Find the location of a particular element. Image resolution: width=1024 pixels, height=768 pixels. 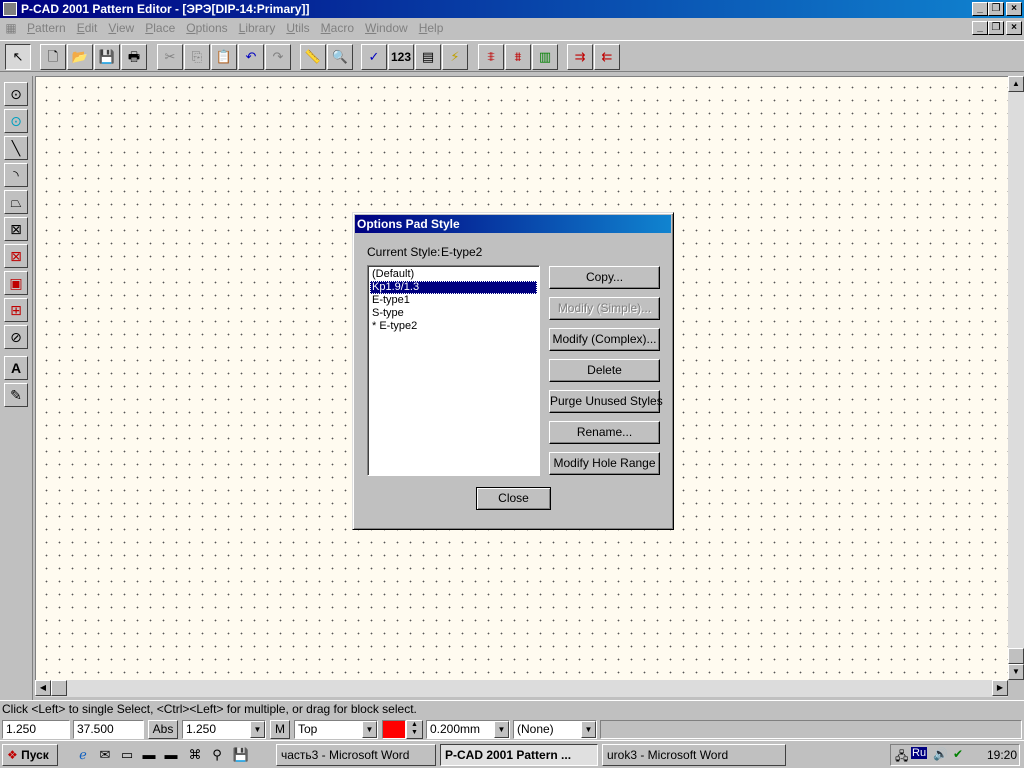

place-text-icon: A is located at coordinates (16, 368).